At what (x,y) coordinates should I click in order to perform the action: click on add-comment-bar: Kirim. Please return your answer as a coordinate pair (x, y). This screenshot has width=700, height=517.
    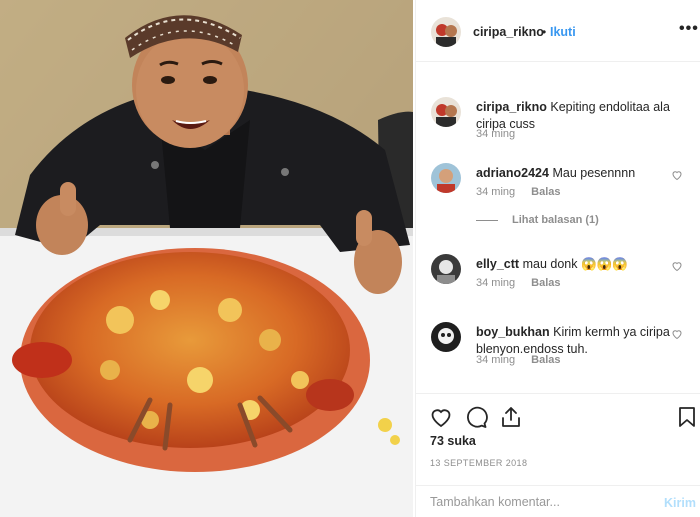
    Looking at the image, I should click on (558, 501).